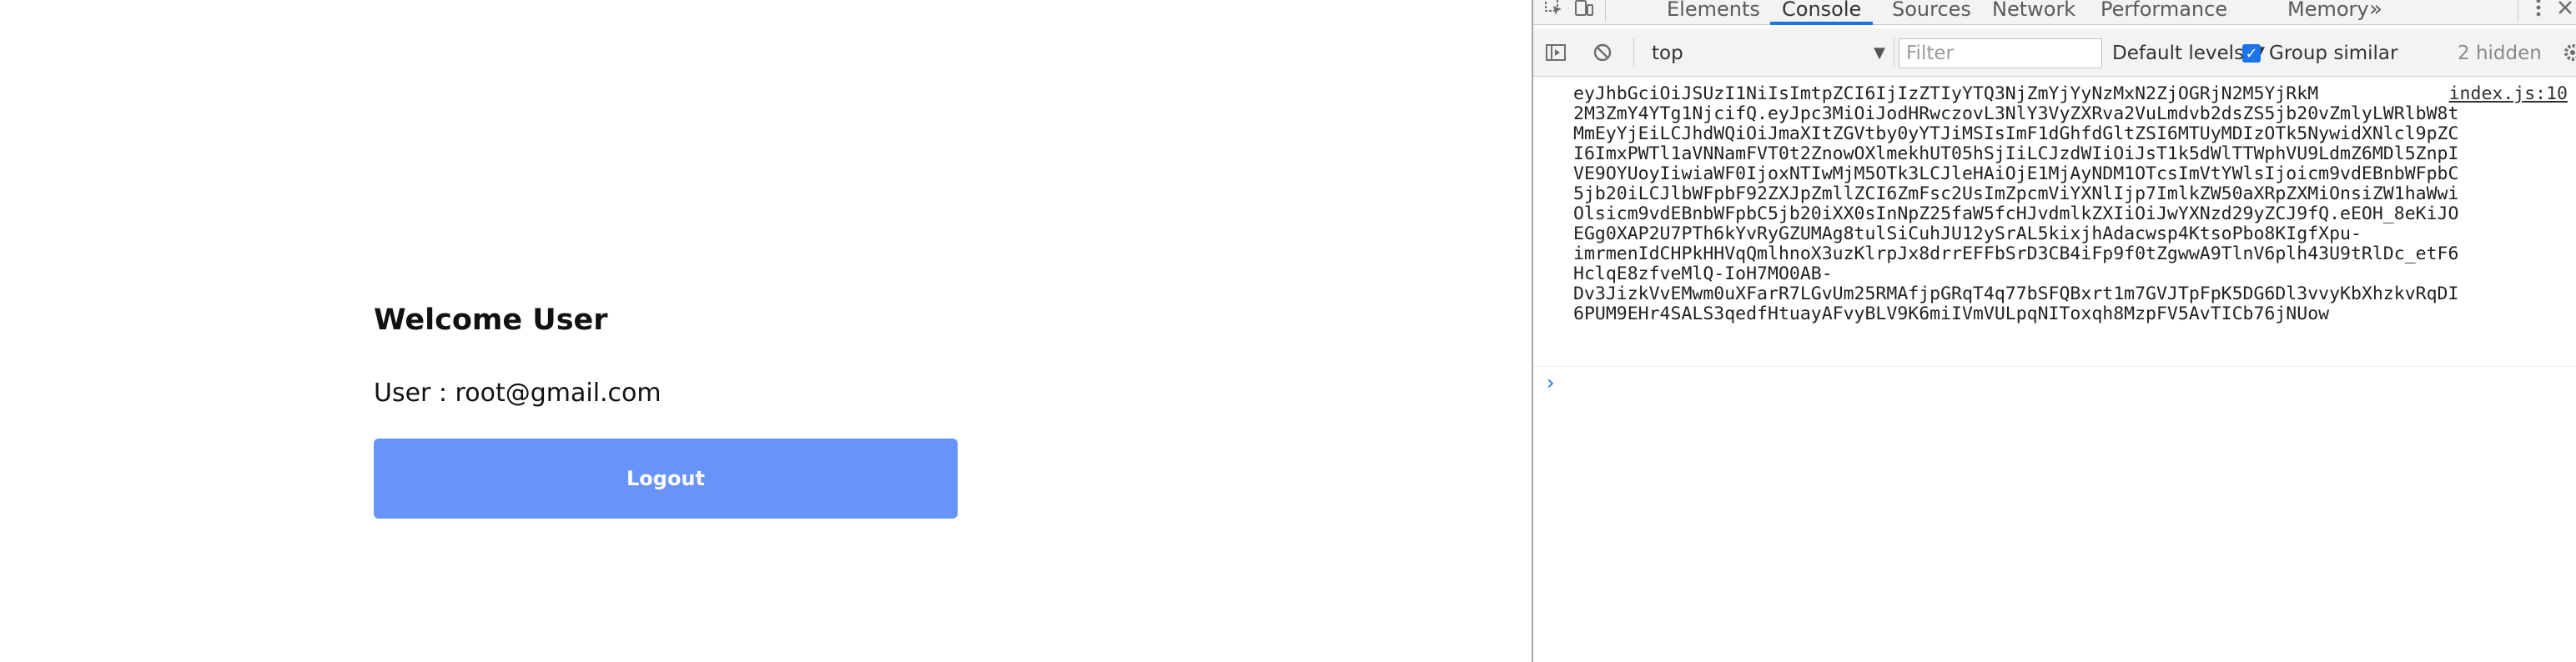 The height and width of the screenshot is (662, 2576). What do you see at coordinates (2000, 53) in the screenshot?
I see `console-filter-input` at bounding box center [2000, 53].